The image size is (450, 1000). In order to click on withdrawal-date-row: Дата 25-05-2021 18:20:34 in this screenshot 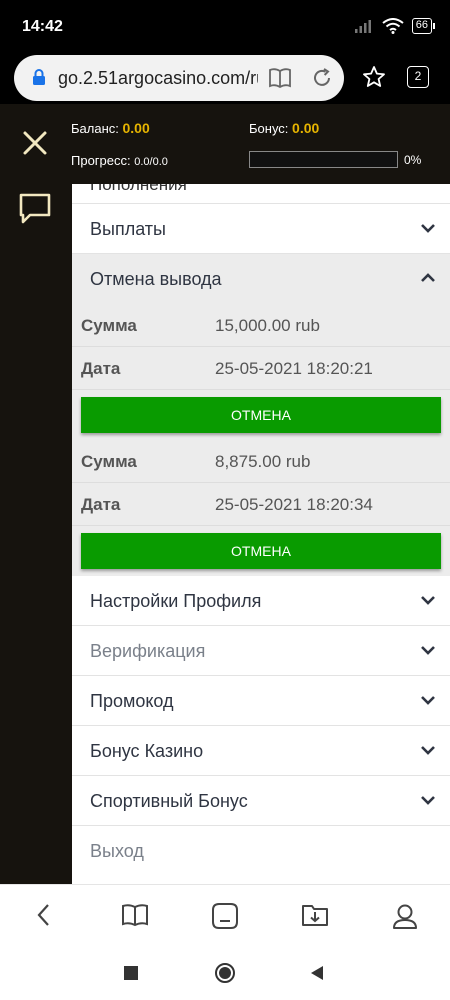, I will do `click(261, 504)`.